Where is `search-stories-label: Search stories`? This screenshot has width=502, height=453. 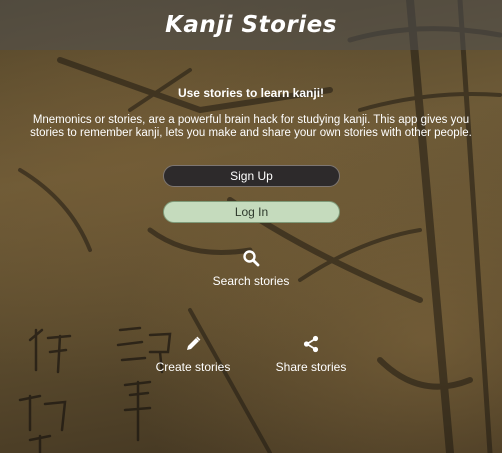
search-stories-label: Search stories is located at coordinates (251, 281).